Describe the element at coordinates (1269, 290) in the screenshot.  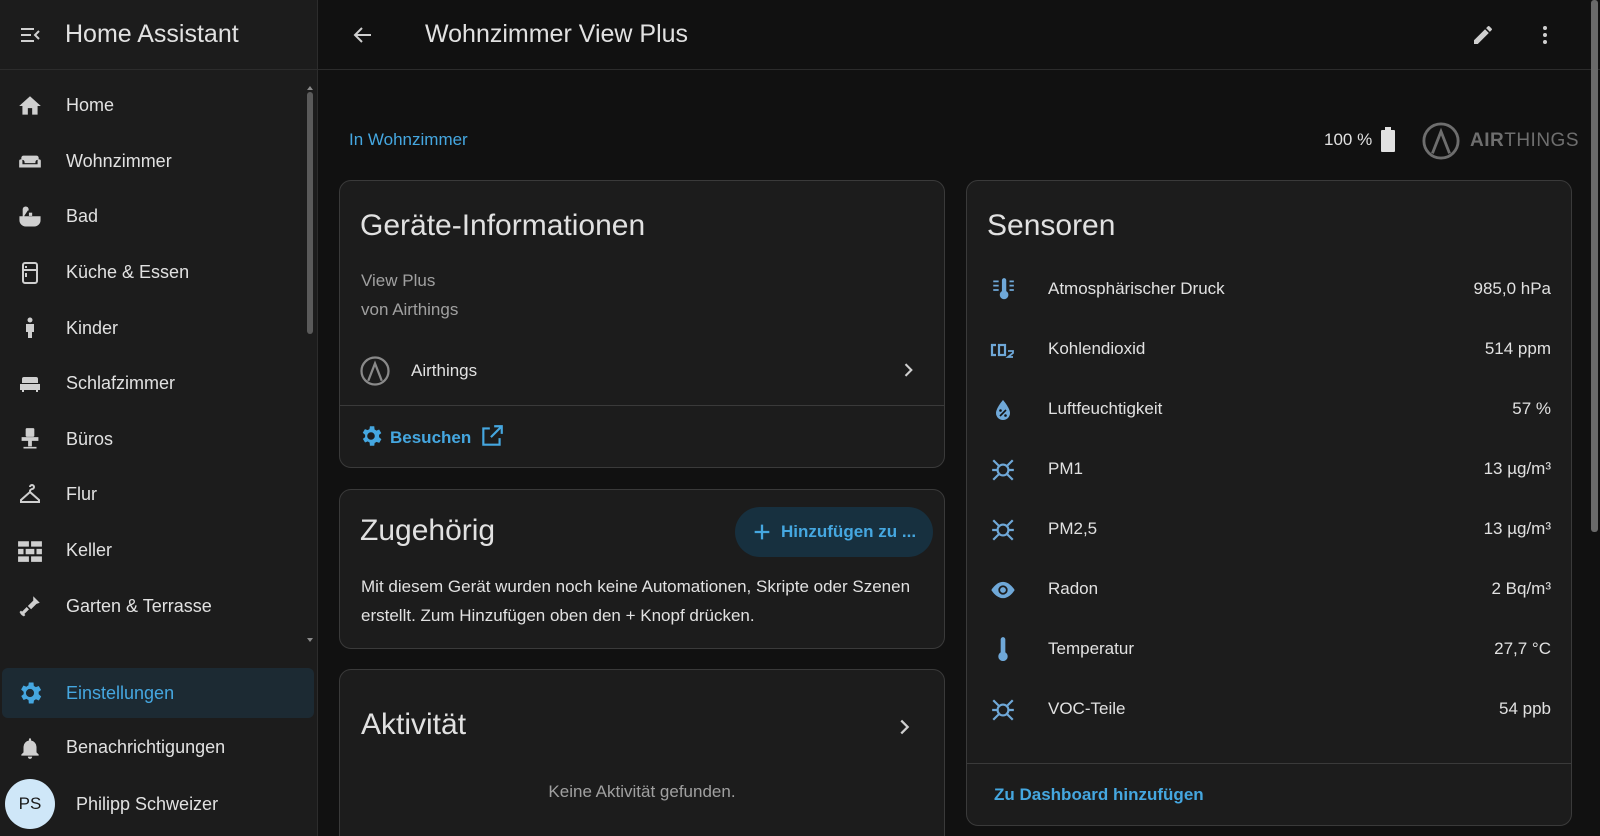
I see `sensor-row-pressure: Atmosphärischer Druck 985,0 hPa` at that location.